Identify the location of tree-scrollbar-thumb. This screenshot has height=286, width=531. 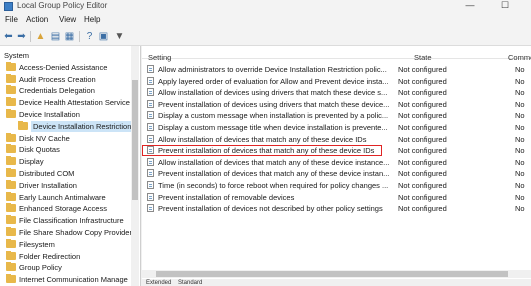
(135, 140).